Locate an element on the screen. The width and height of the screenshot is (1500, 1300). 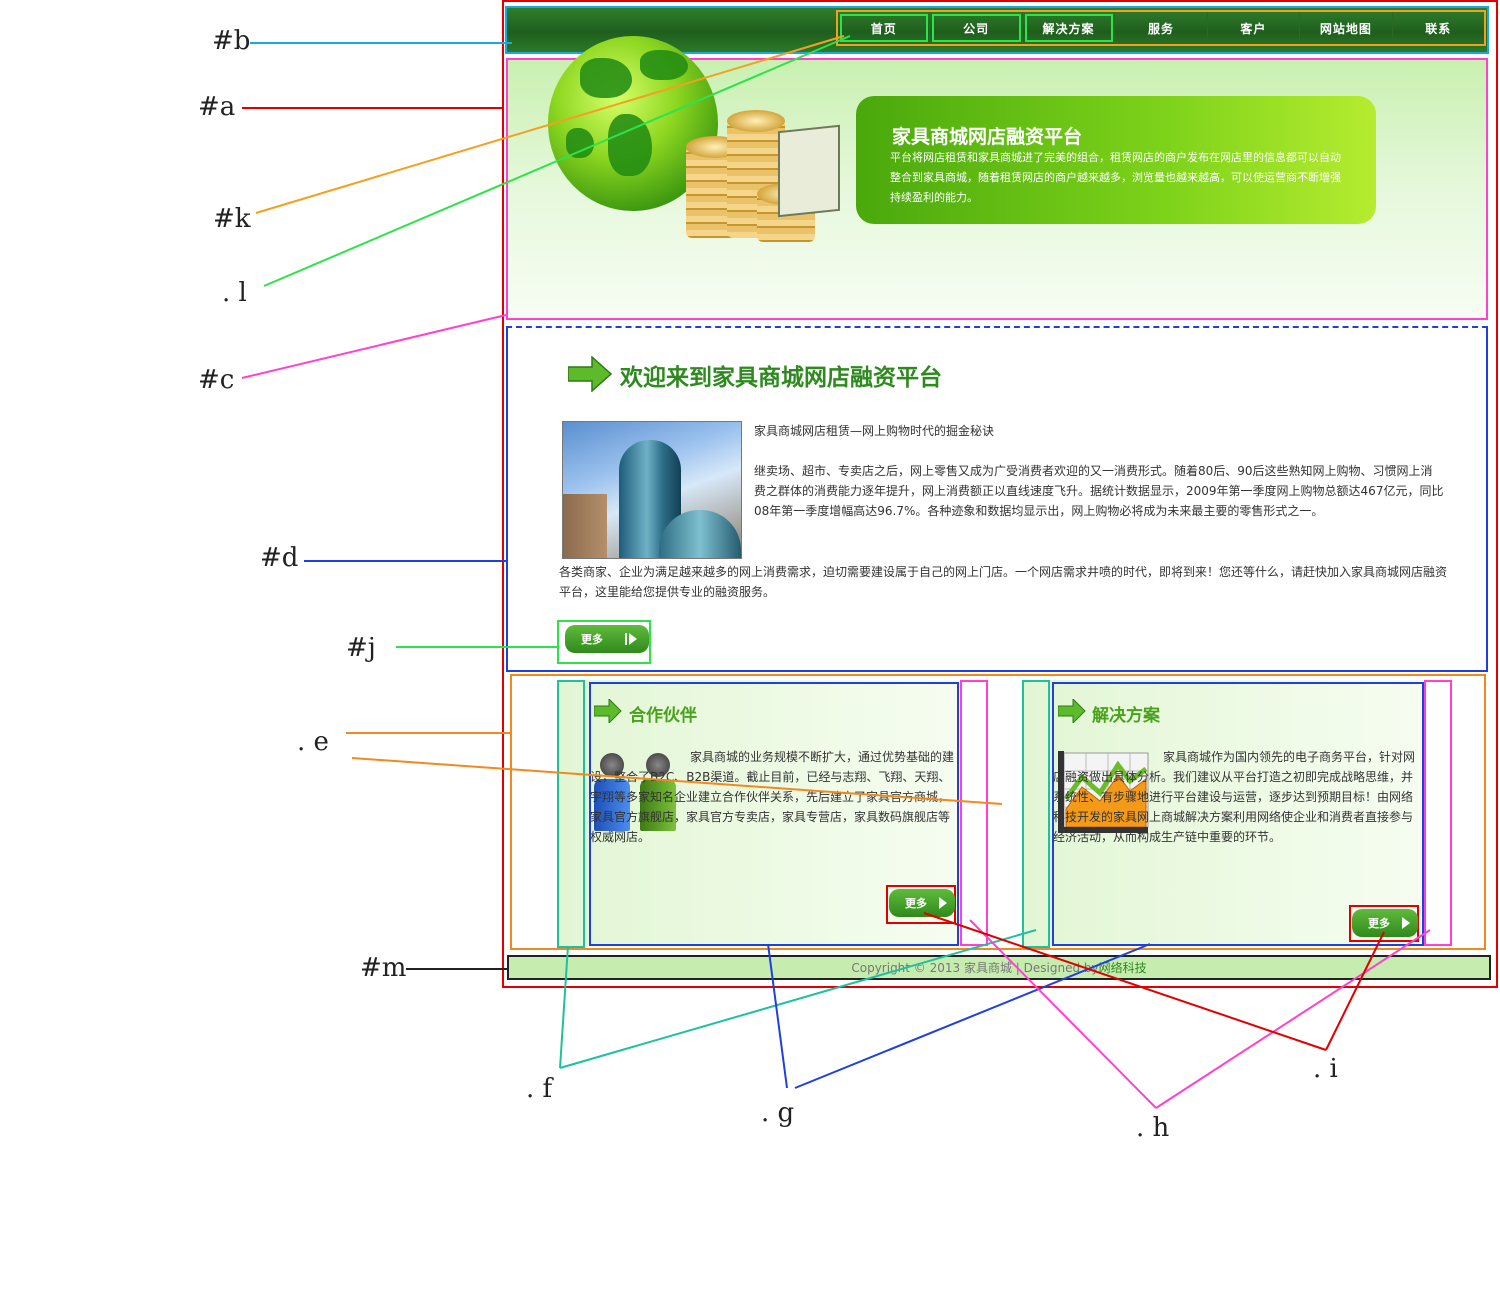
play-bar-icon is located at coordinates (626, 639).